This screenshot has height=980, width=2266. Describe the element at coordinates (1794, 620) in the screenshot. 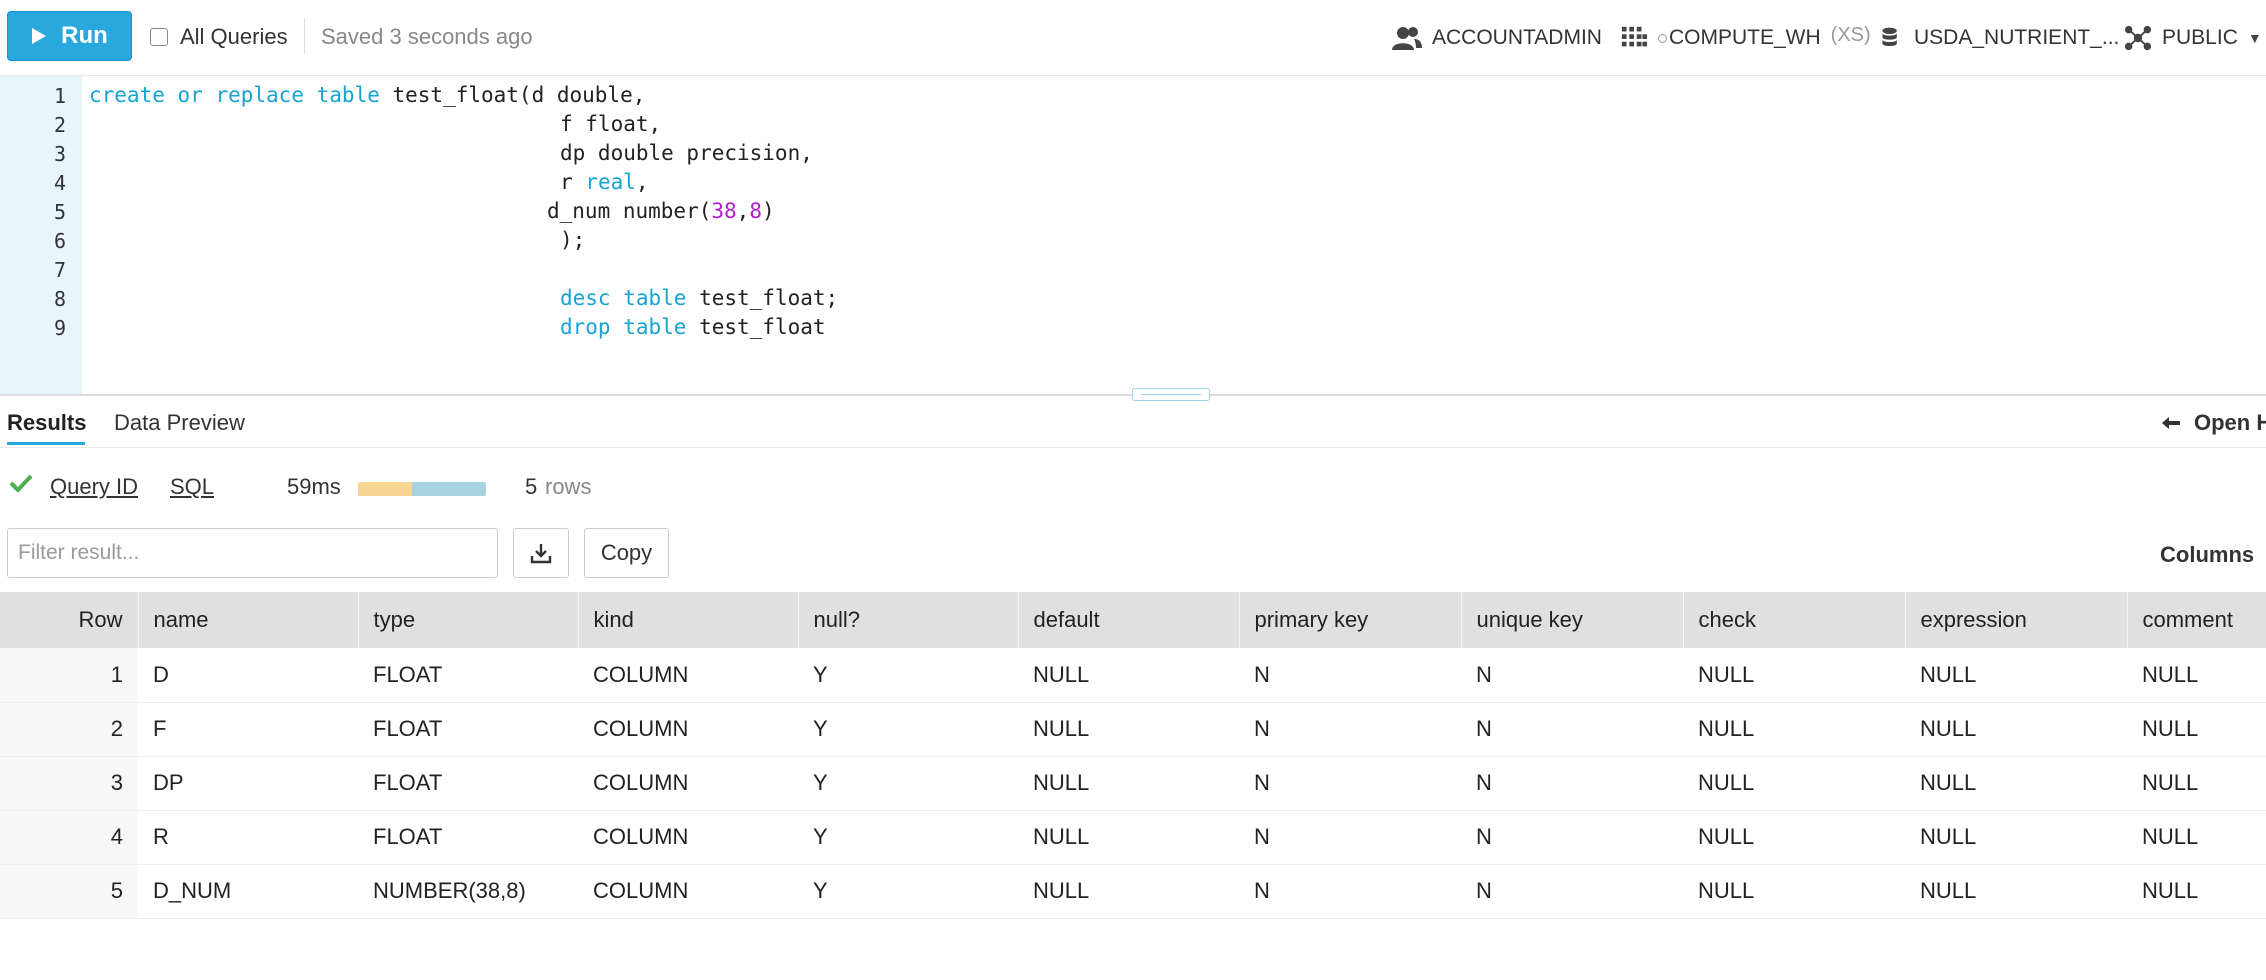

I see `column-header: check` at that location.